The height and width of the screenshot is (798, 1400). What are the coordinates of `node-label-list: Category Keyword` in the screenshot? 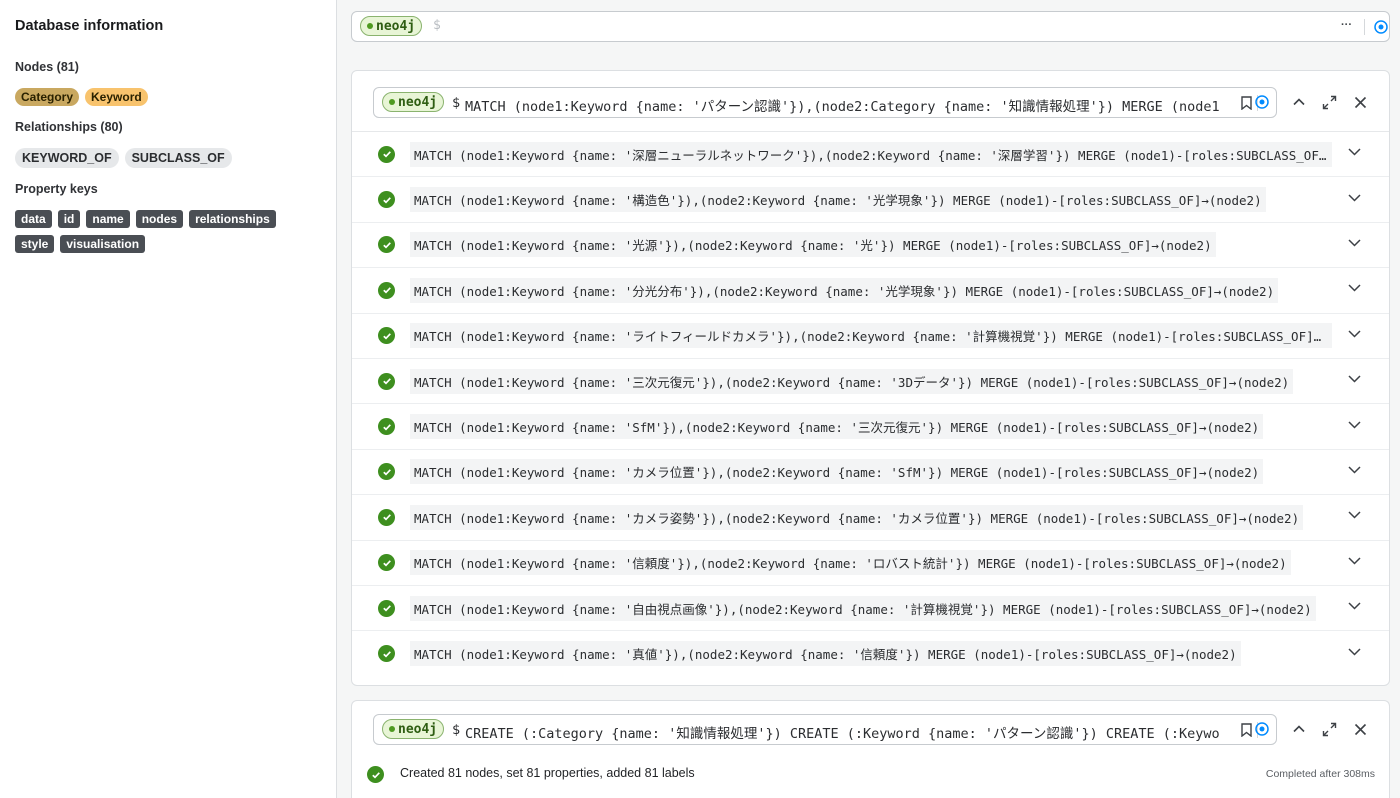 It's located at (168, 97).